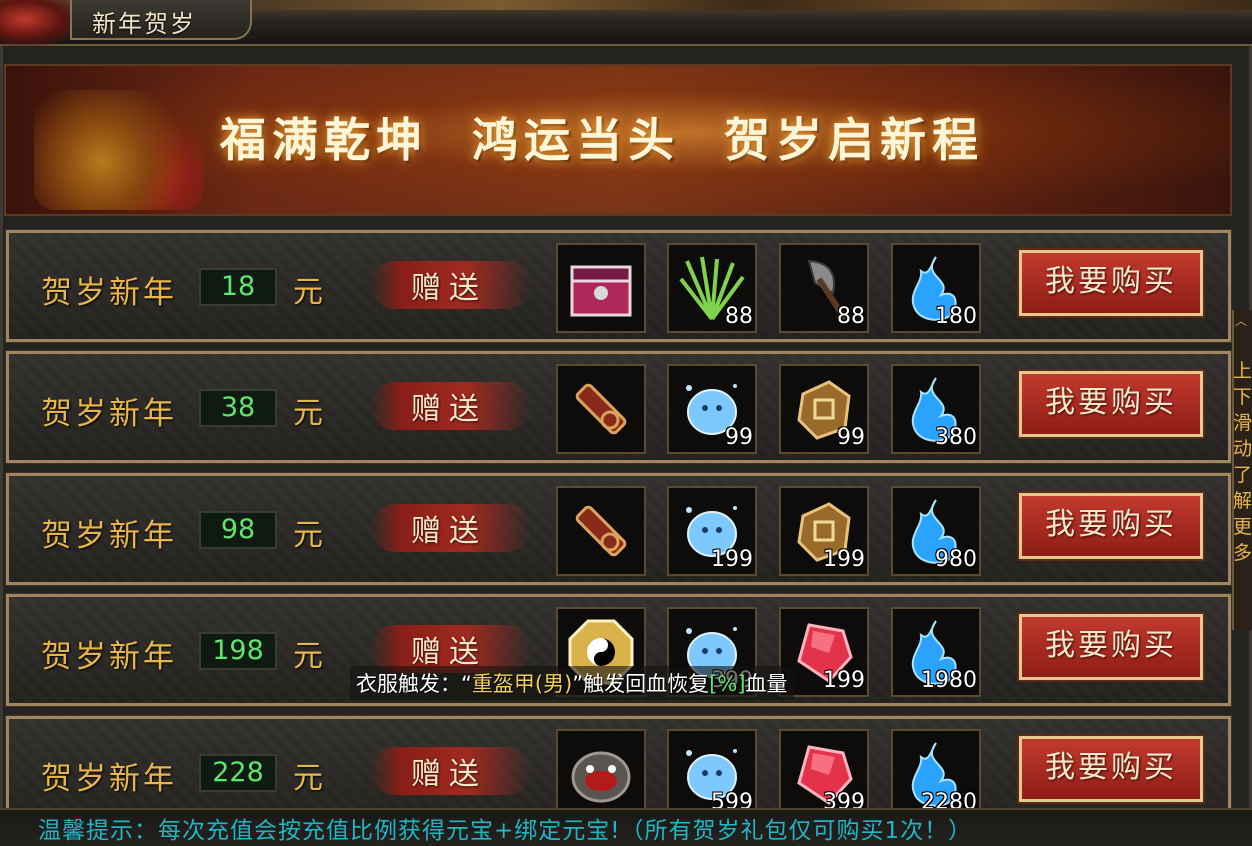 The width and height of the screenshot is (1252, 846). I want to click on title-bar-ornament-strip, so click(751, 5).